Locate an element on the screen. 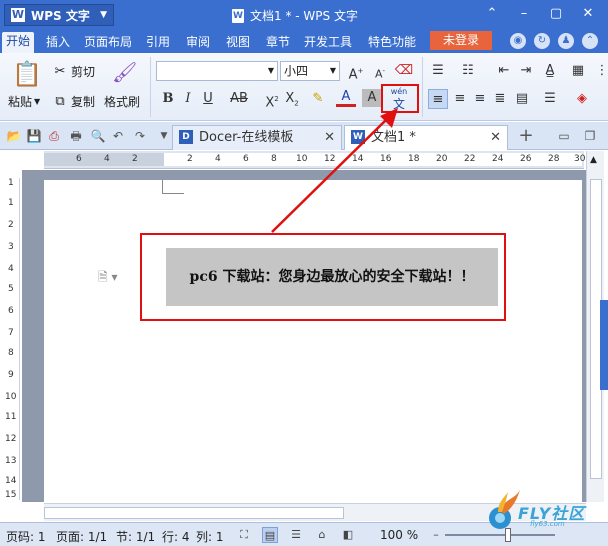  paragraph-handle-icon: 🗎 ▾ is located at coordinates (108, 278).